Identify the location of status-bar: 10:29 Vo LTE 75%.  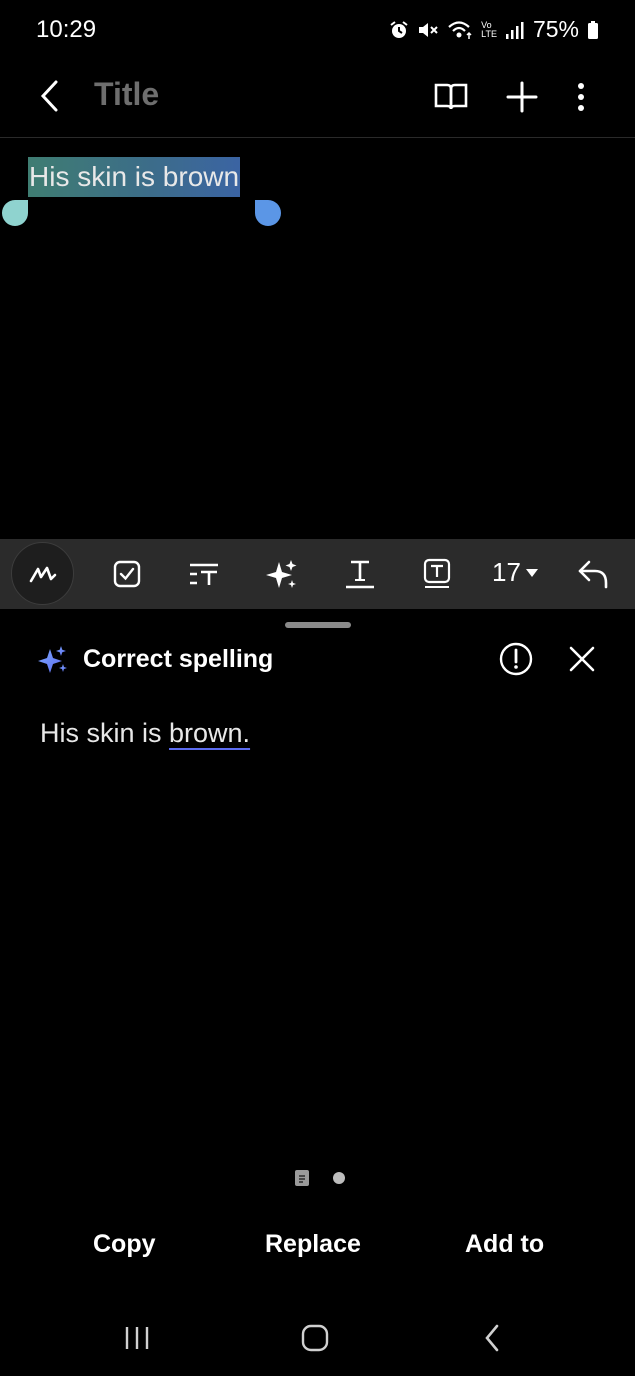
(317, 30).